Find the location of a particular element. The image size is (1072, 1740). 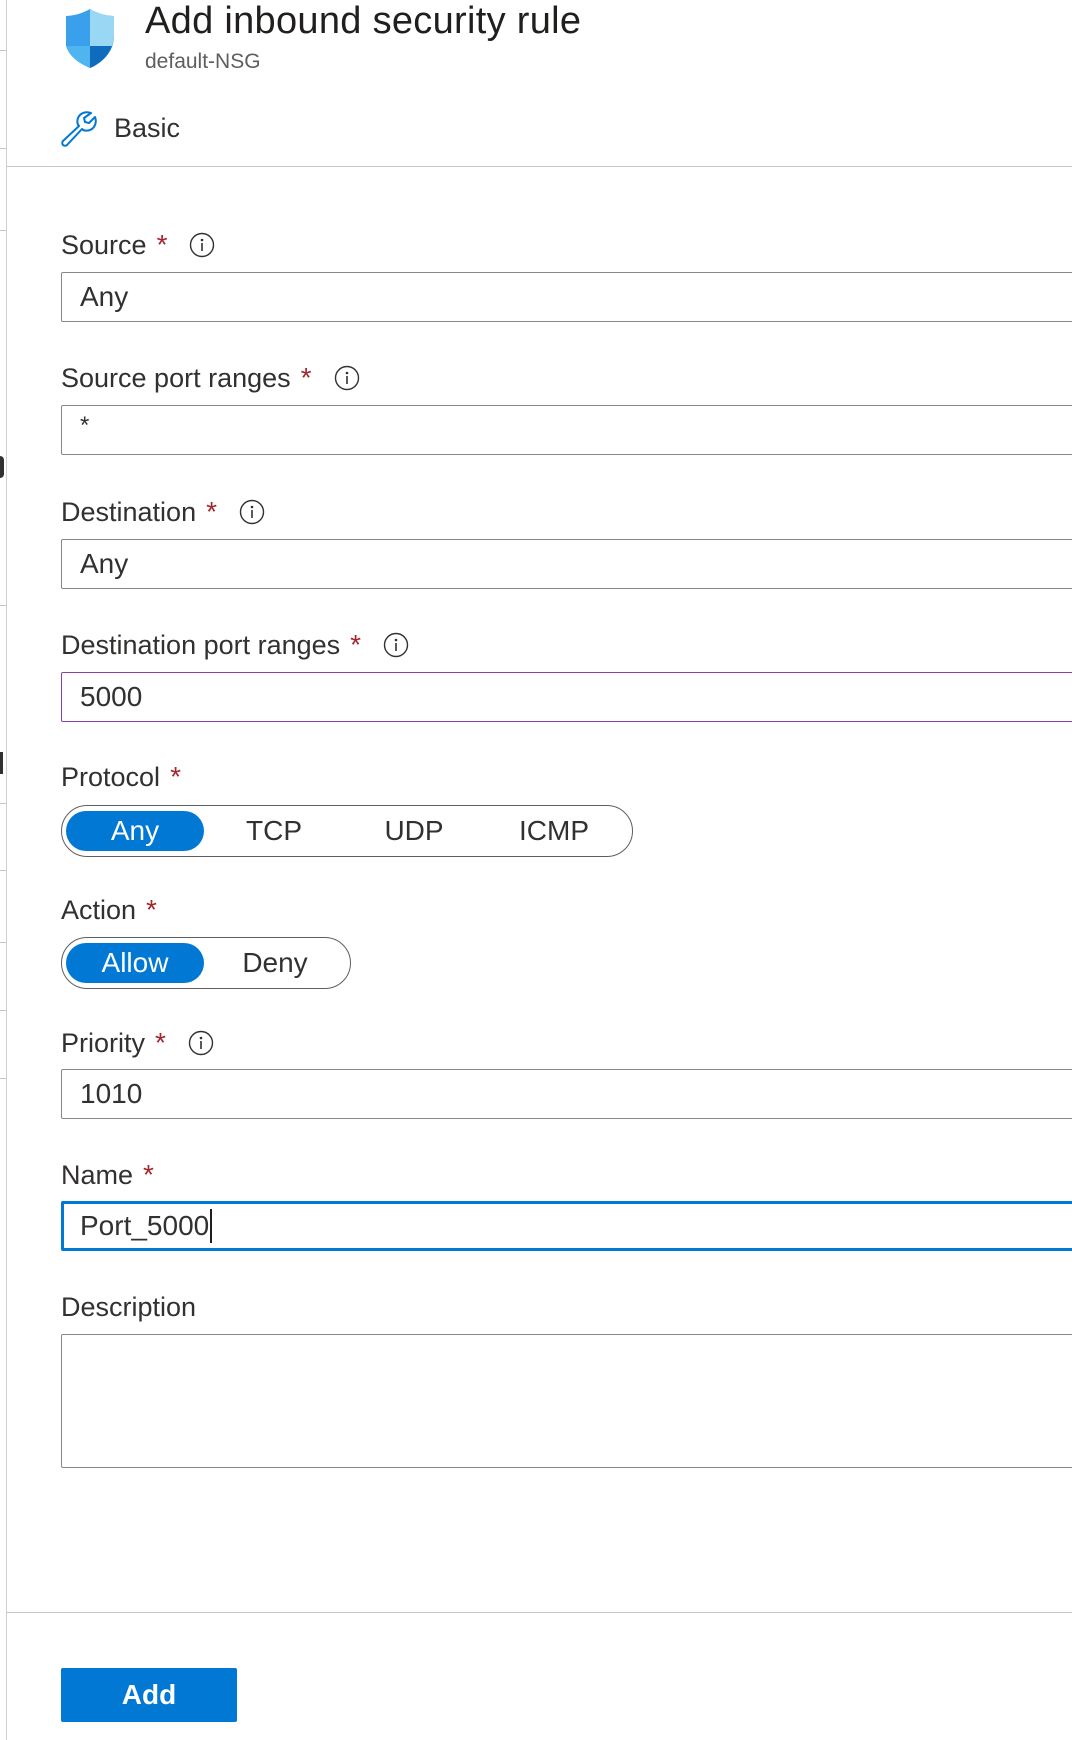

priority-label-row: Priority * is located at coordinates (137, 1043).